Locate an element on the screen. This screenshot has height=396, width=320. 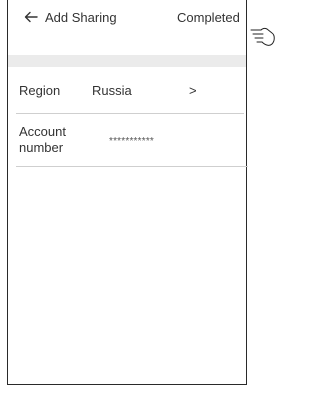
completed-button: Completed is located at coordinates (208, 17).